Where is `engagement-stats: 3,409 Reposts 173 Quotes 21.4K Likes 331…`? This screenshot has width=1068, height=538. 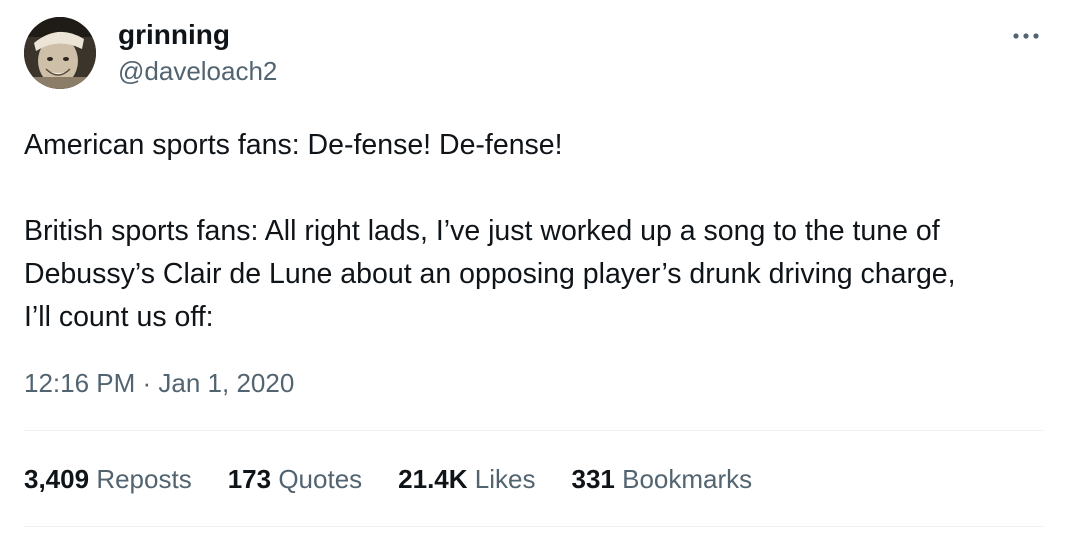
engagement-stats: 3,409 Reposts 173 Quotes 21.4K Likes 331… is located at coordinates (406, 479).